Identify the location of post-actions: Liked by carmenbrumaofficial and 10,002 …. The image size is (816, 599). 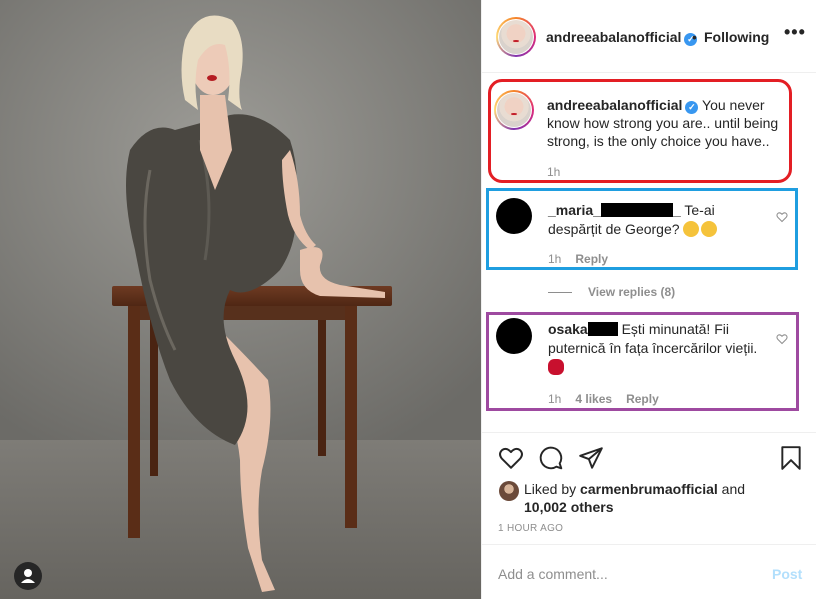
(649, 487).